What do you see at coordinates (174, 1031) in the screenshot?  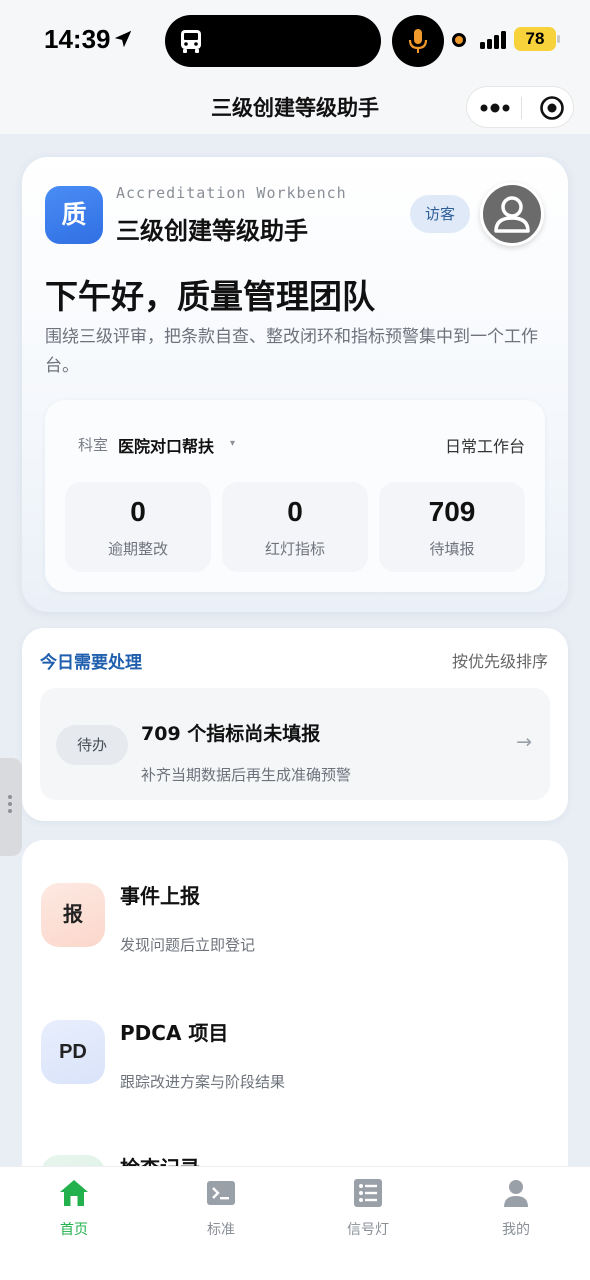 I see `action-title-pdca-project: PDCA 项目` at bounding box center [174, 1031].